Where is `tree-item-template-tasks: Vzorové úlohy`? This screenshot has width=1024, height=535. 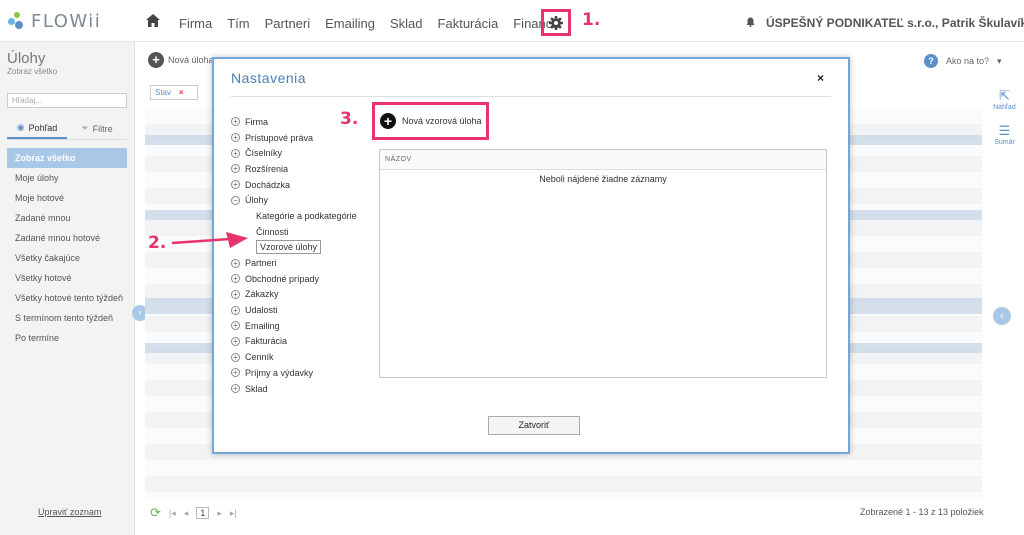 tree-item-template-tasks: Vzorové úlohy is located at coordinates (301, 248).